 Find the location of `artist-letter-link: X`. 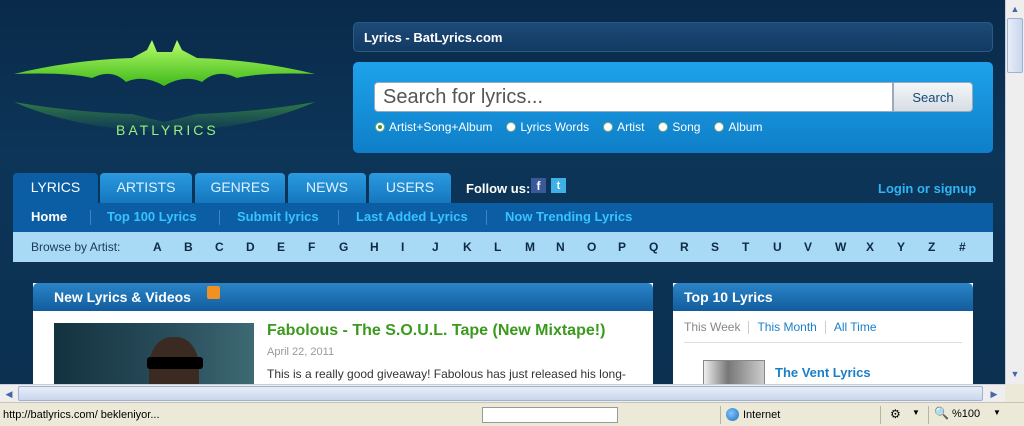

artist-letter-link: X is located at coordinates (881, 247).